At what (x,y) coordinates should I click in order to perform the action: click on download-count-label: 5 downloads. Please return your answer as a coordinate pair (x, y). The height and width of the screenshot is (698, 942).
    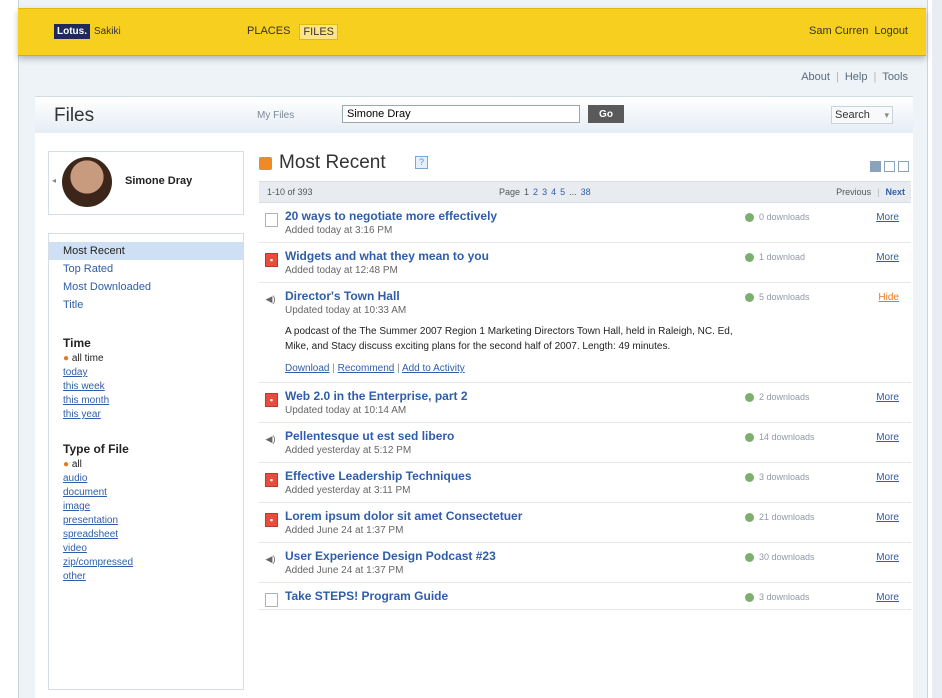
    Looking at the image, I should click on (784, 297).